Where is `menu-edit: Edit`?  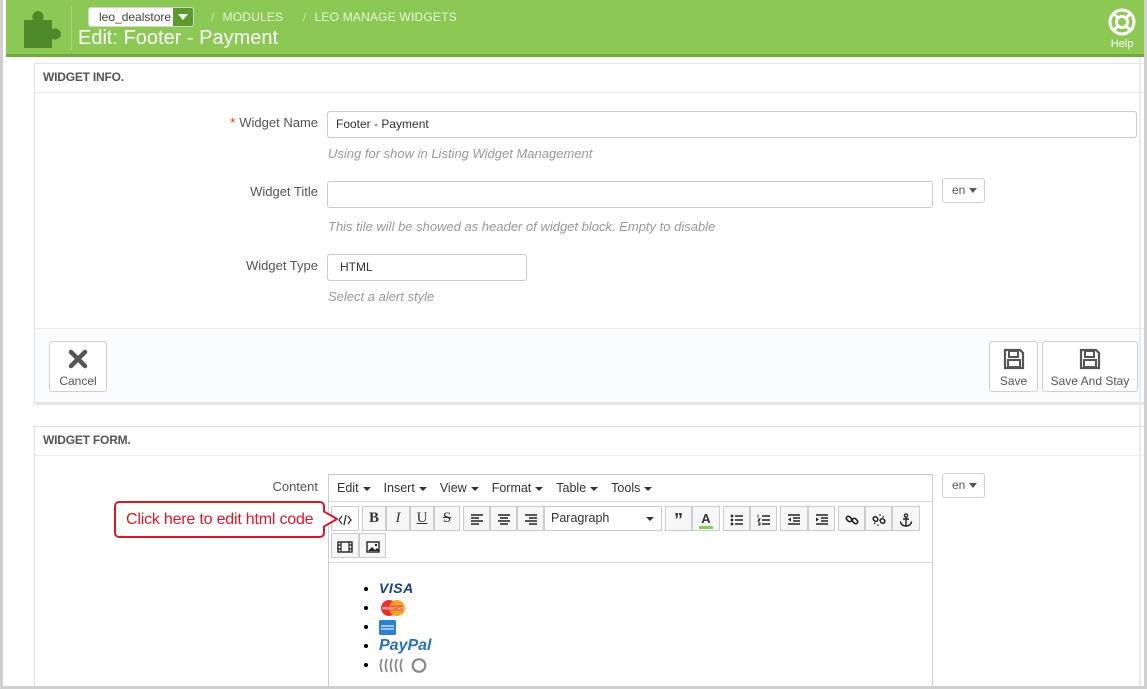
menu-edit: Edit is located at coordinates (354, 488).